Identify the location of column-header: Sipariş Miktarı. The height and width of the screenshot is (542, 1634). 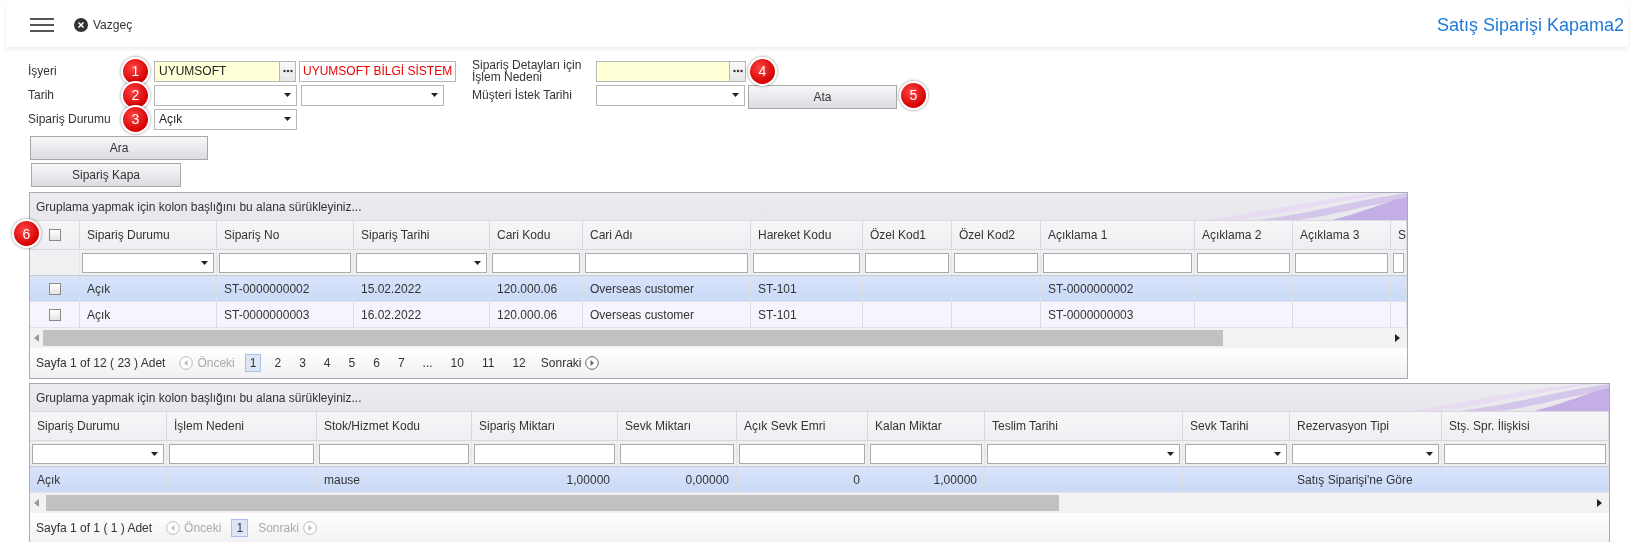
(545, 426).